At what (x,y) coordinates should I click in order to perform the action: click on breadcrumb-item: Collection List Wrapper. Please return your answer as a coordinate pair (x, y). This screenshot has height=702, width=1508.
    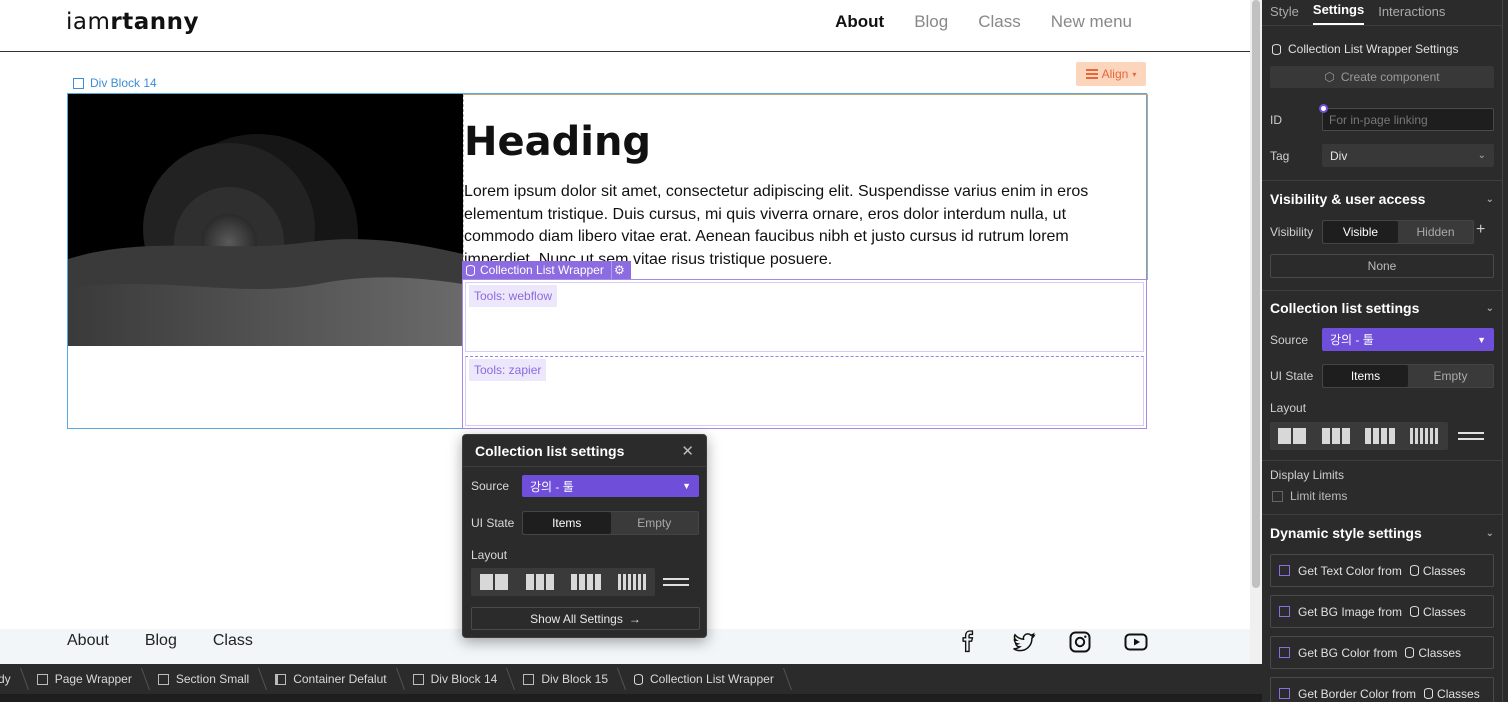
    Looking at the image, I should click on (705, 679).